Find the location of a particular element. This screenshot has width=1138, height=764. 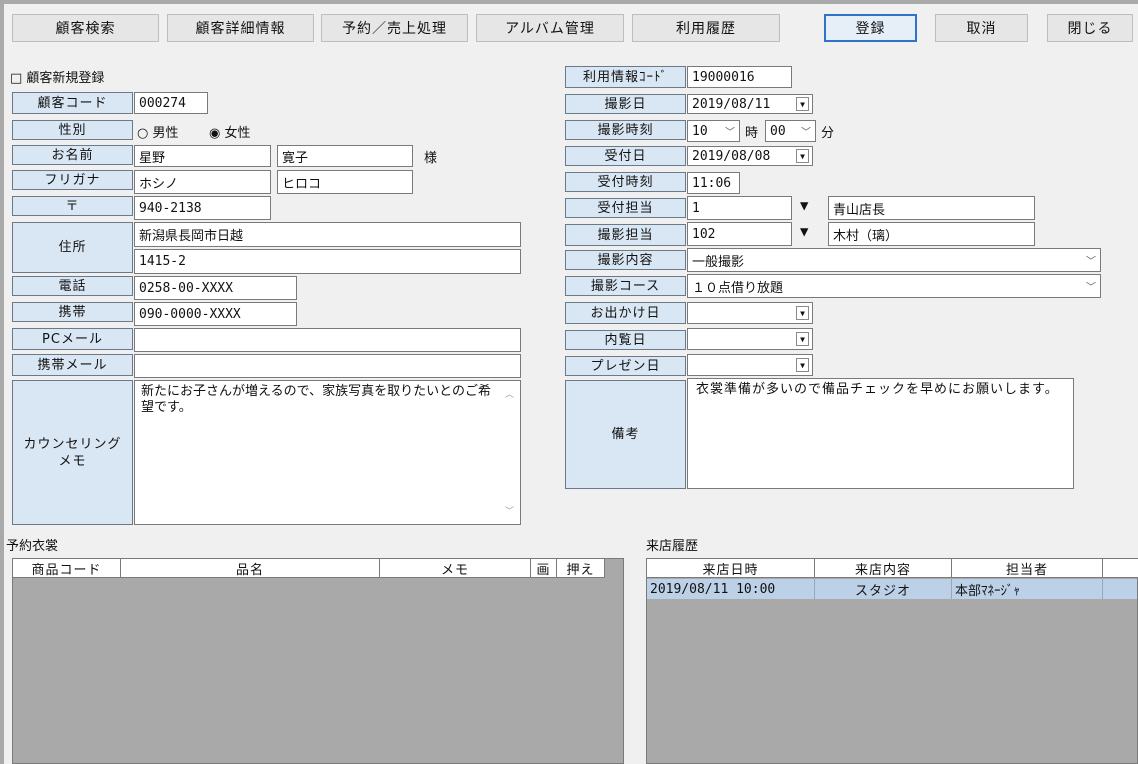

gender-label: 性別 is located at coordinates (72, 130).